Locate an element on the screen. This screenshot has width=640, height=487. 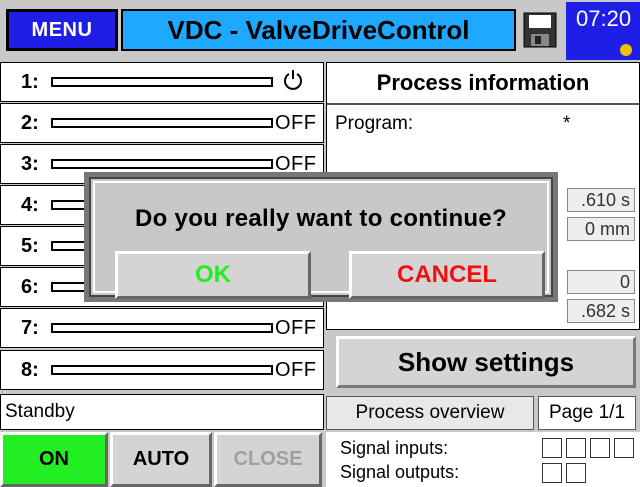
process-value: .610 s is located at coordinates (601, 200).